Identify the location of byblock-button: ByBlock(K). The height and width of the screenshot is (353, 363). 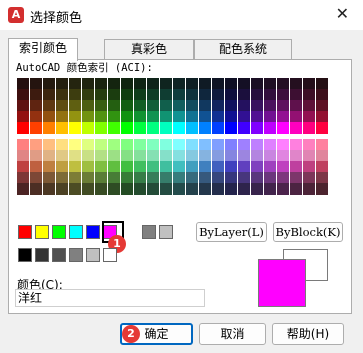
(308, 232).